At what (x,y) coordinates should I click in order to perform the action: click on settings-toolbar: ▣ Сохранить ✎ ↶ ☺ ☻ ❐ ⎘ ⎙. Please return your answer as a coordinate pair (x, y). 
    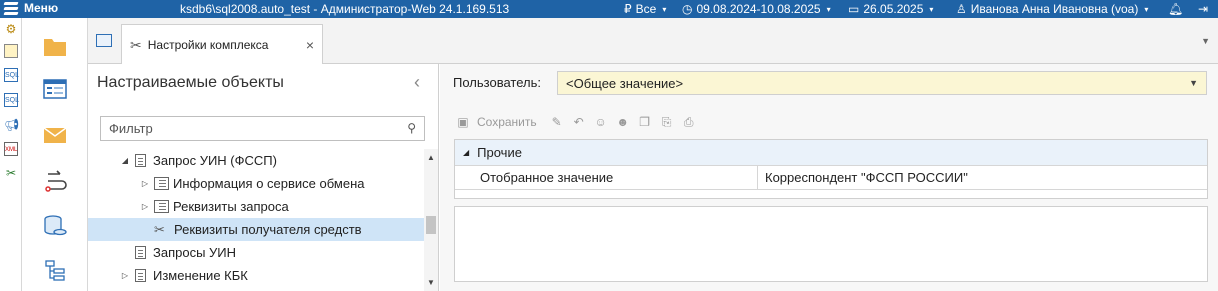
    Looking at the image, I should click on (576, 122).